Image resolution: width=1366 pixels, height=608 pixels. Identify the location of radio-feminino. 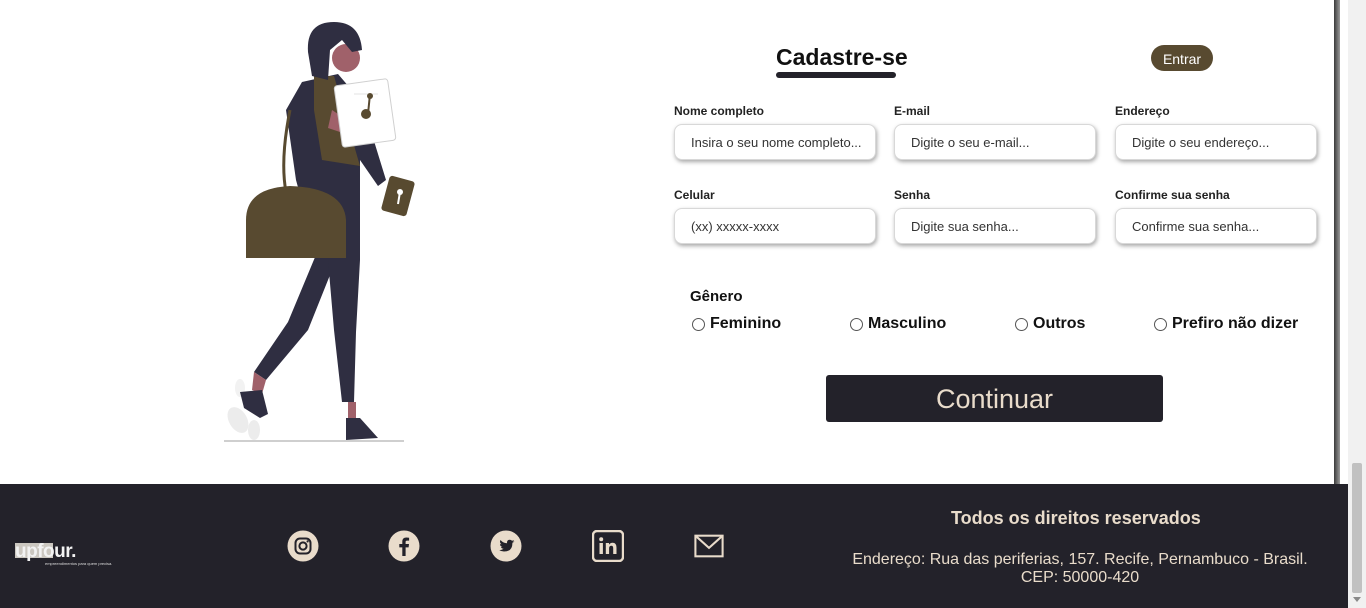
(698, 324).